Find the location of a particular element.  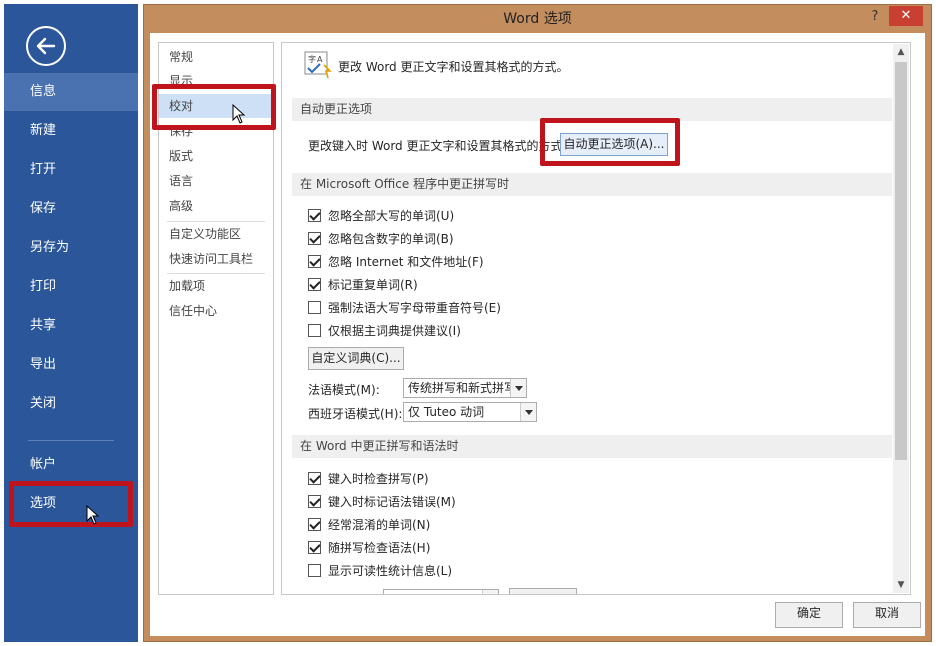

dialog-title: Word 选项 is located at coordinates (537, 19).